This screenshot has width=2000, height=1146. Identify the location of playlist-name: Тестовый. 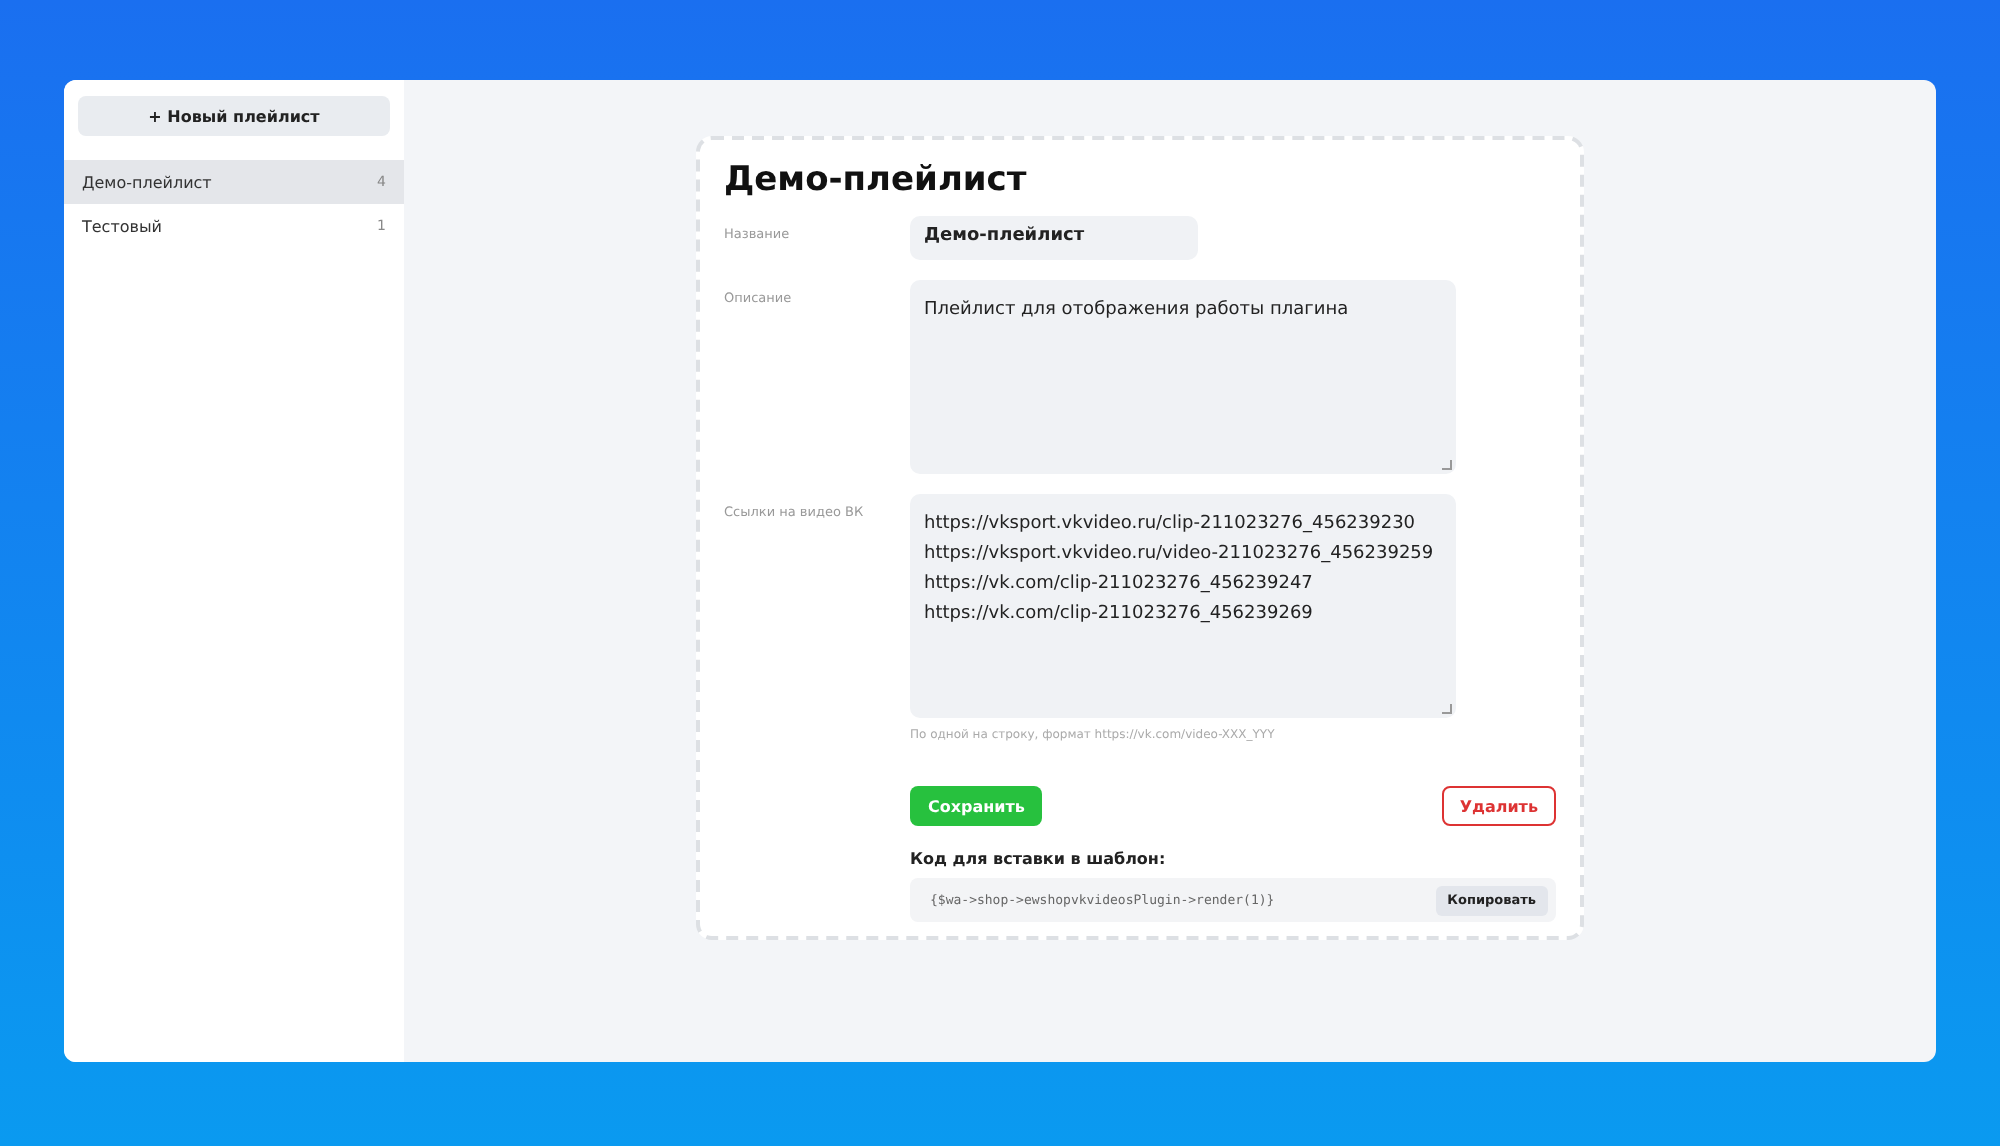
(122, 226).